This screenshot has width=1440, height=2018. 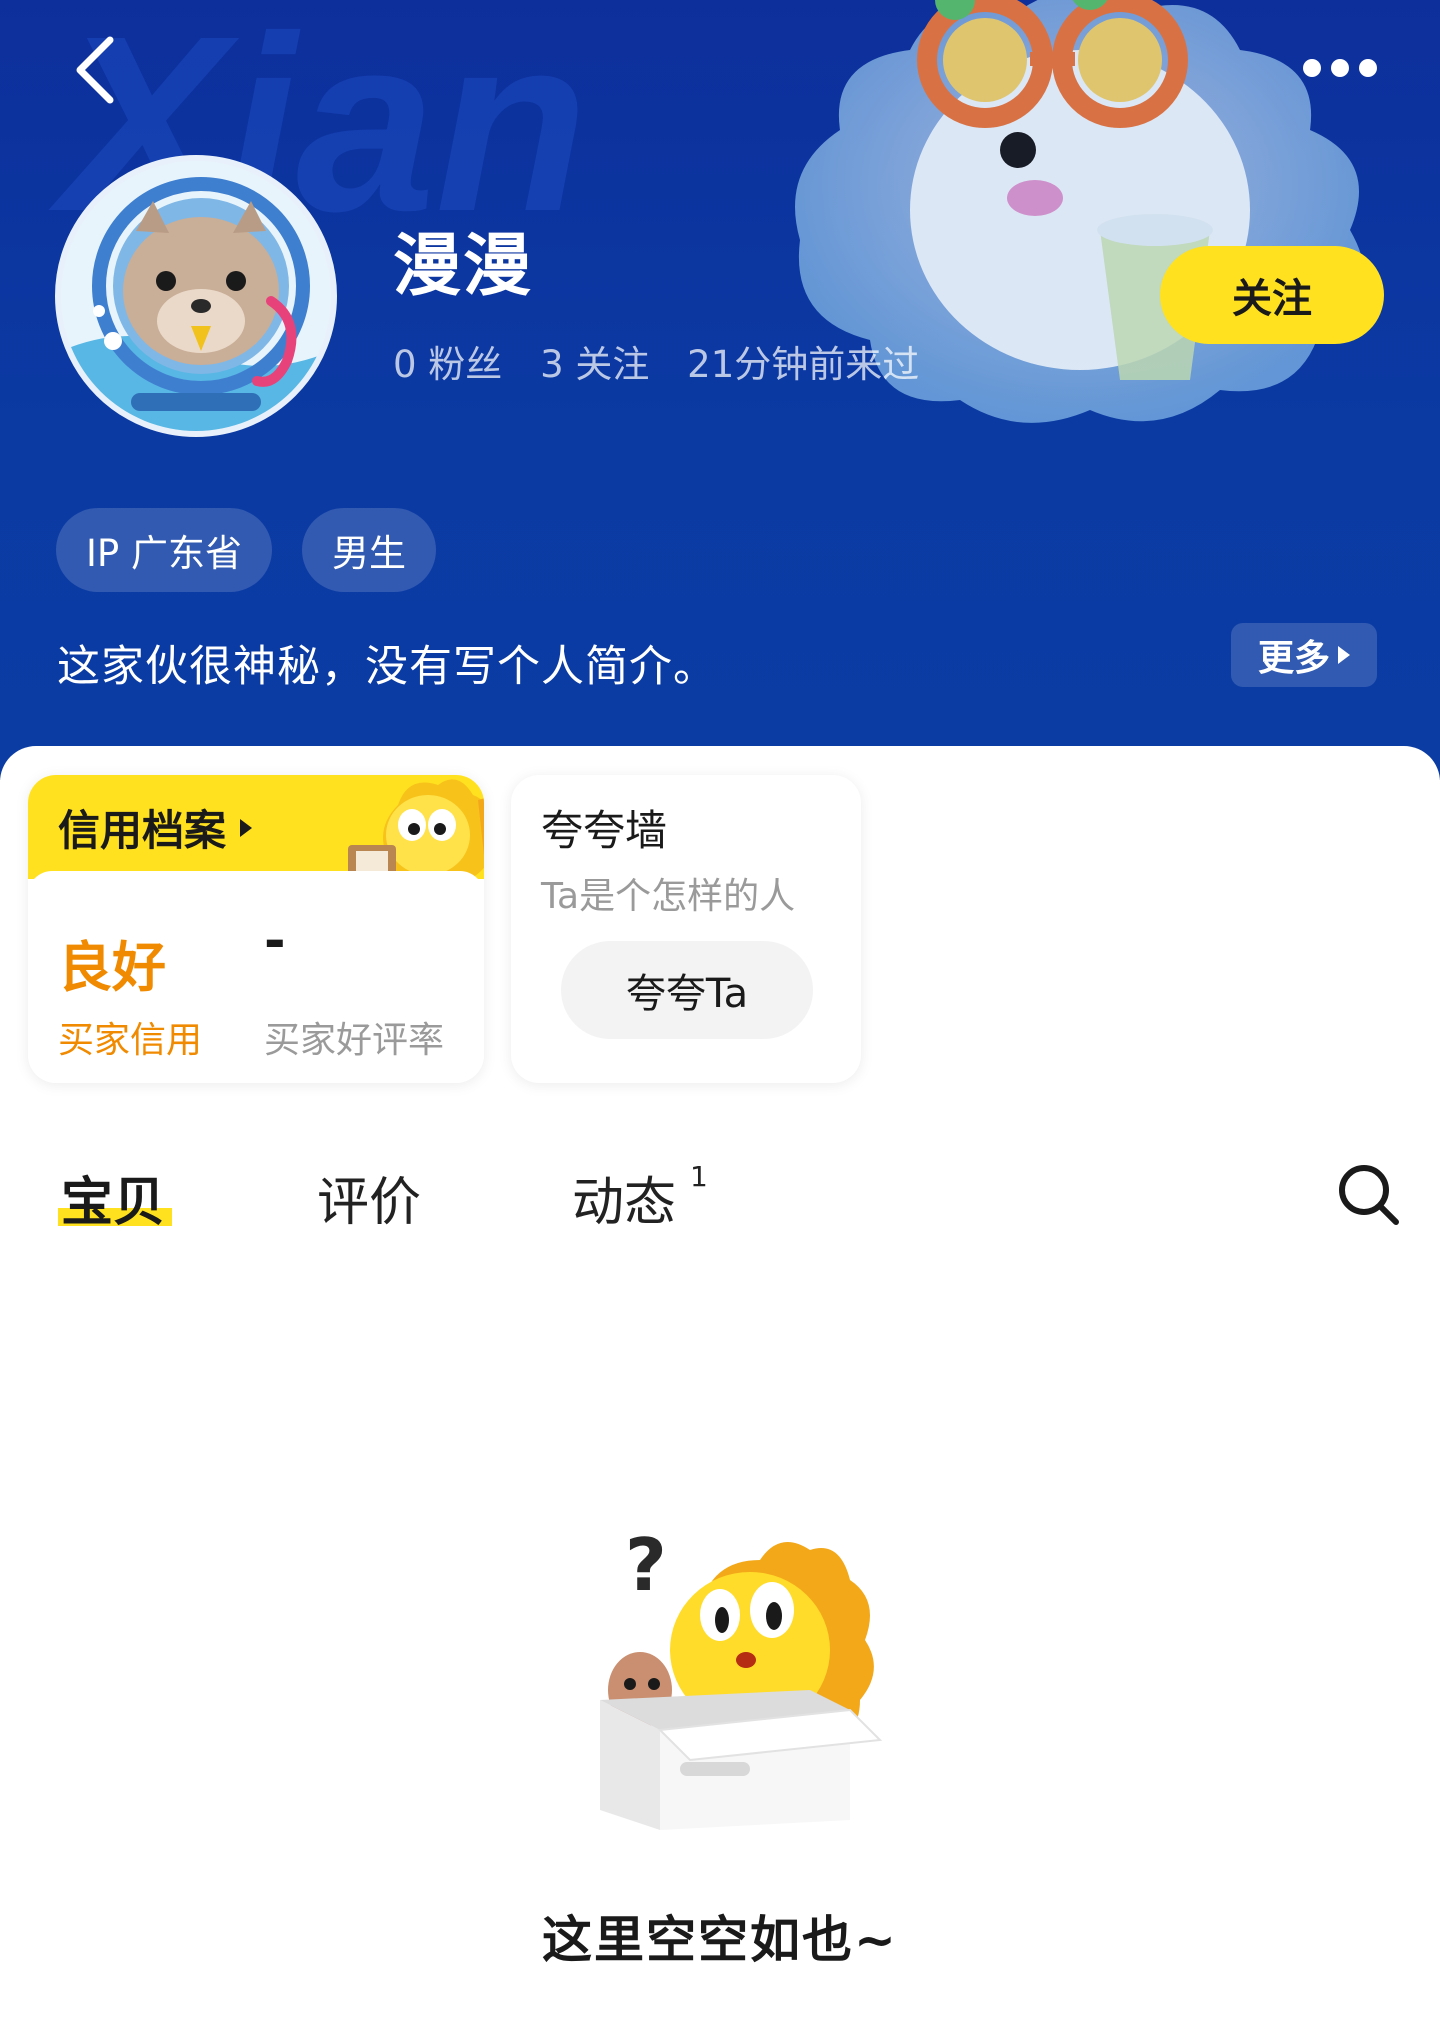 I want to click on avatar-image, so click(x=196, y=296).